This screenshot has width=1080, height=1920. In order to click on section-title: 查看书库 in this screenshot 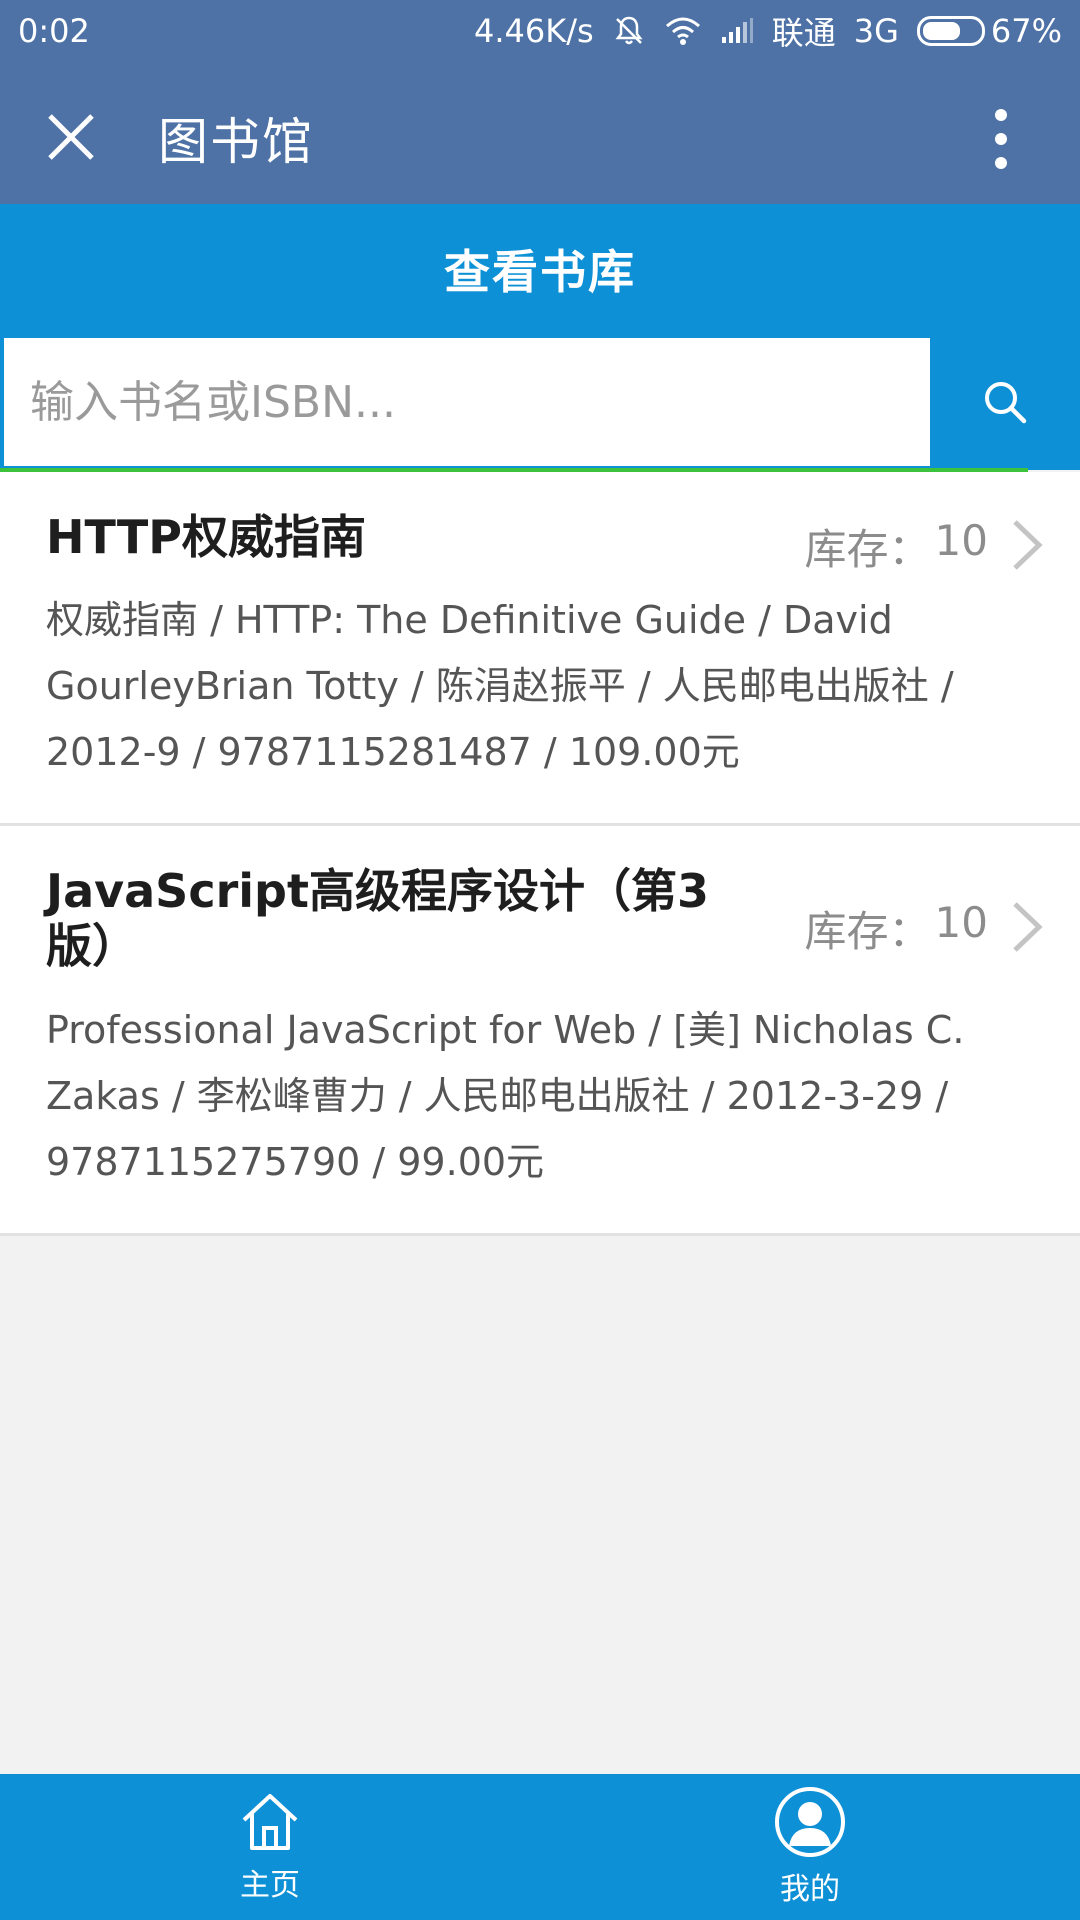, I will do `click(540, 272)`.